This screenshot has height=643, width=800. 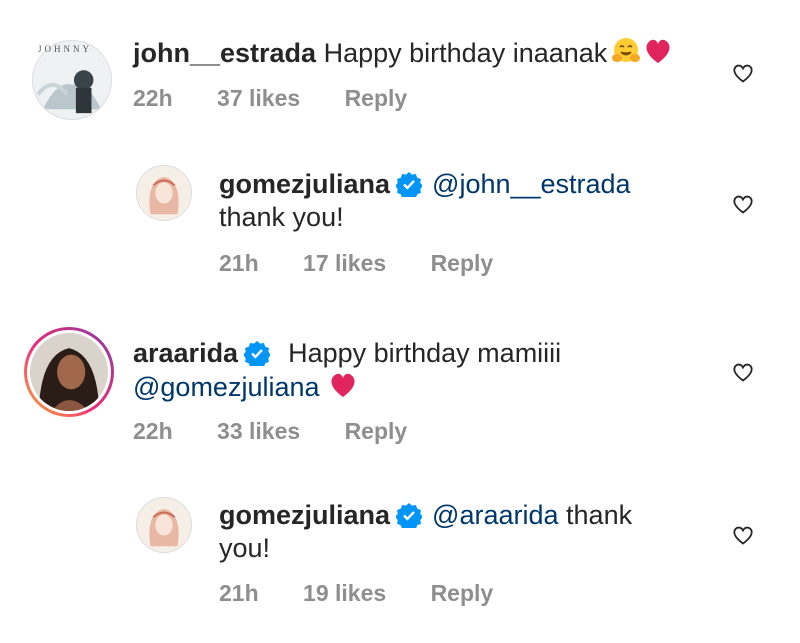 I want to click on likes-count: 37 likes, so click(x=258, y=98).